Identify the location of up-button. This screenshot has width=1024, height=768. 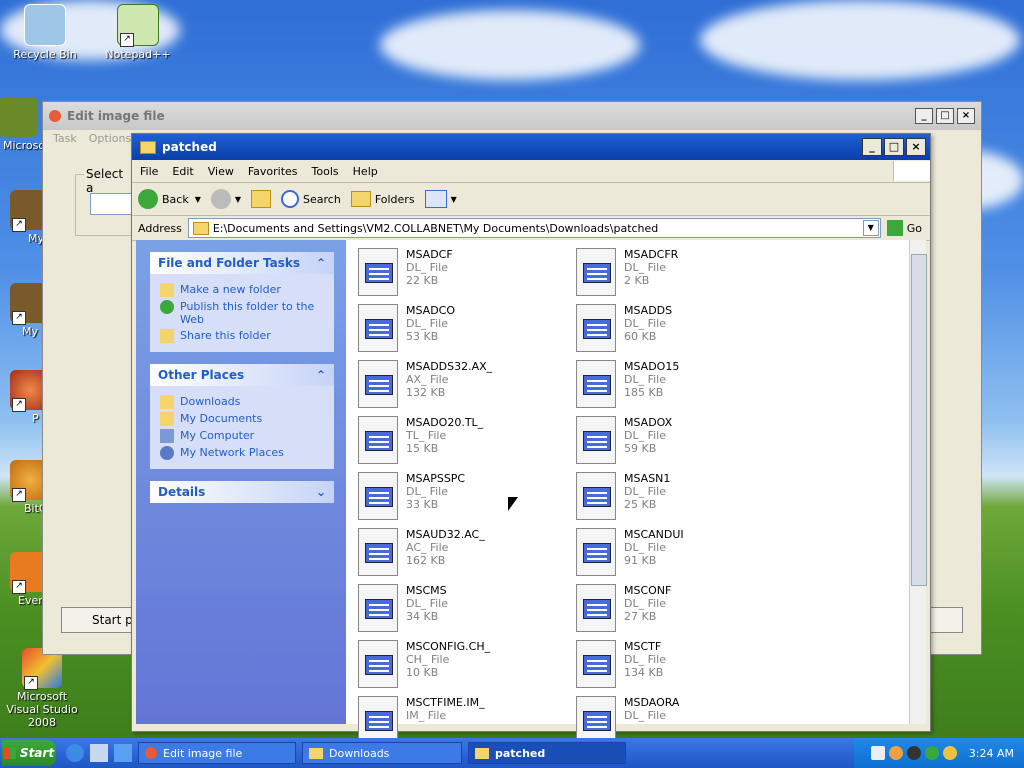
(261, 199).